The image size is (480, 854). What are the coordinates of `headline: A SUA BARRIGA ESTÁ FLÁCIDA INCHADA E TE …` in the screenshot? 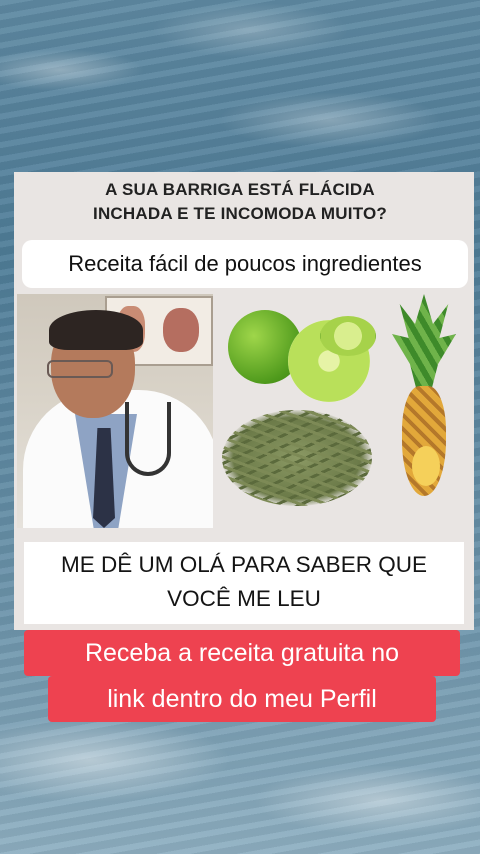 It's located at (240, 202).